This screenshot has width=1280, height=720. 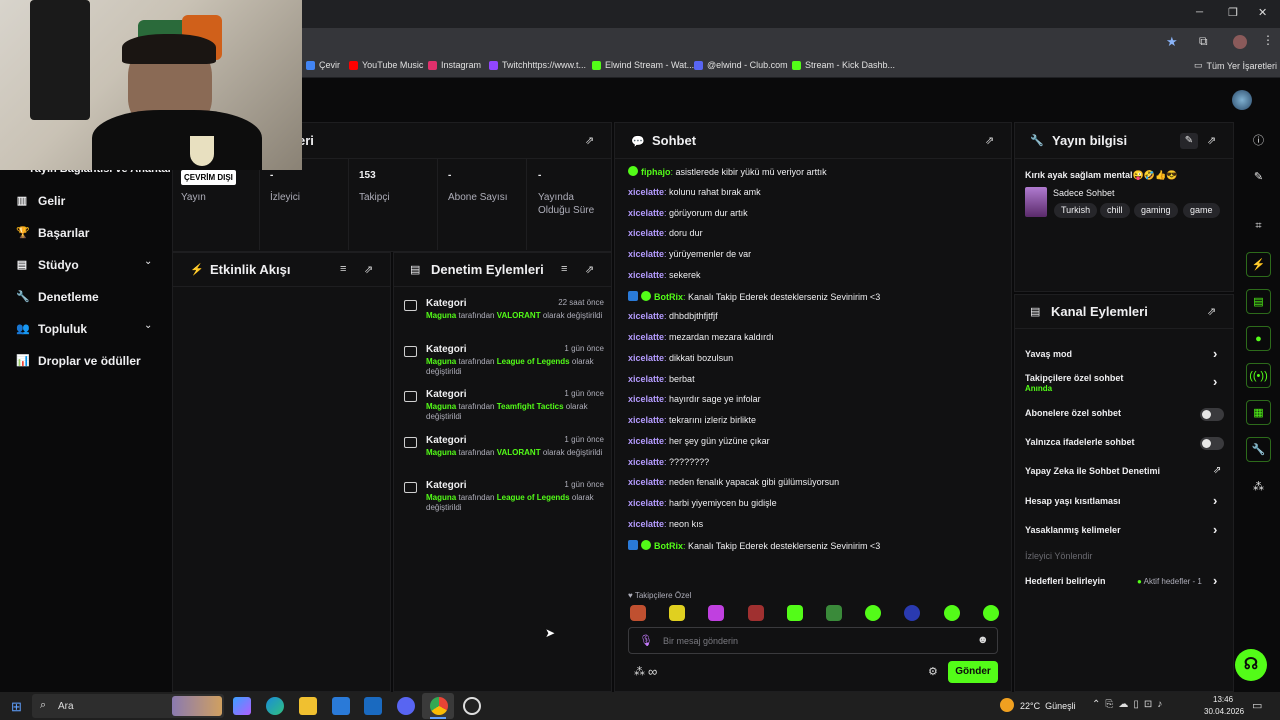 I want to click on channel-action-label: Takipçilere özel sohbet, so click(x=1074, y=378).